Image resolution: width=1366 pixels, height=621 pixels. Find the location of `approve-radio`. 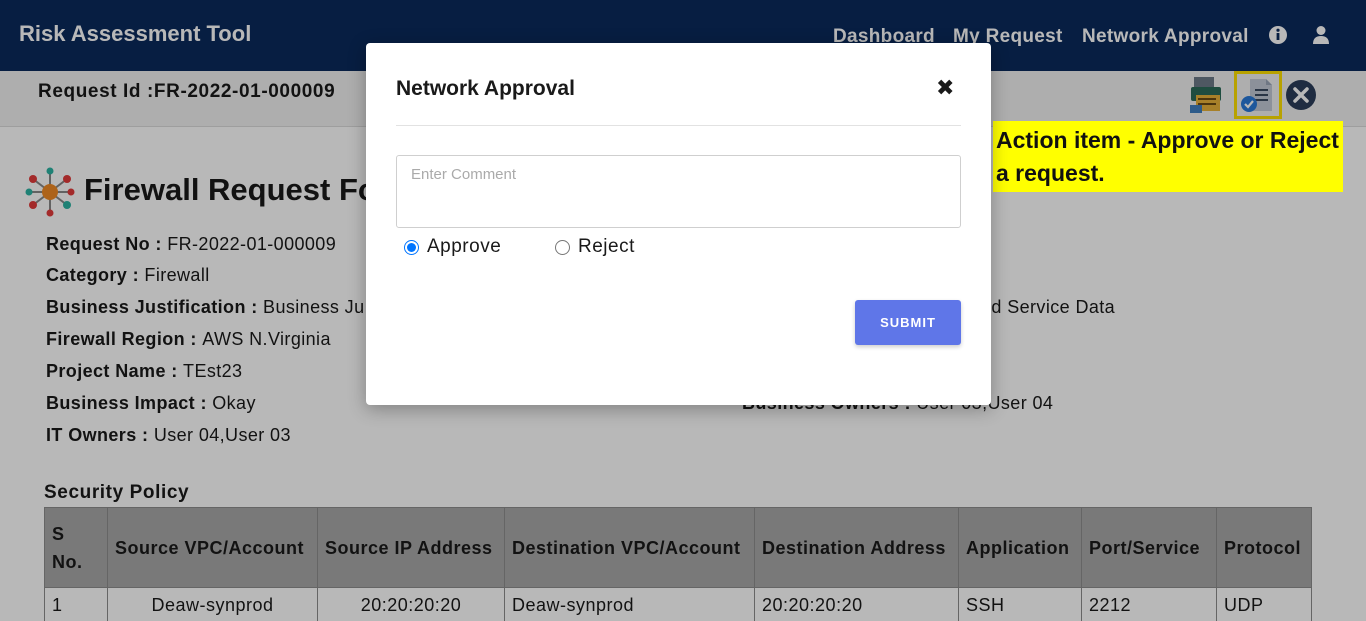

approve-radio is located at coordinates (411, 247).